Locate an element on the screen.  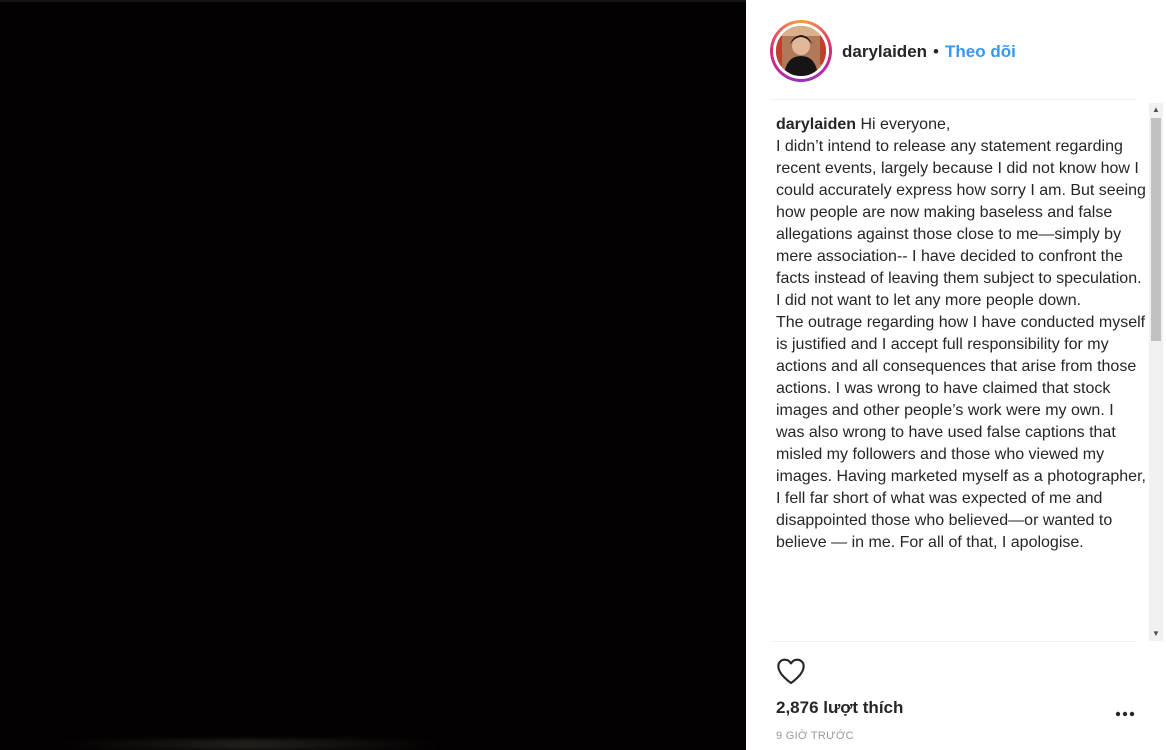
header-username: darylaiden is located at coordinates (884, 51).